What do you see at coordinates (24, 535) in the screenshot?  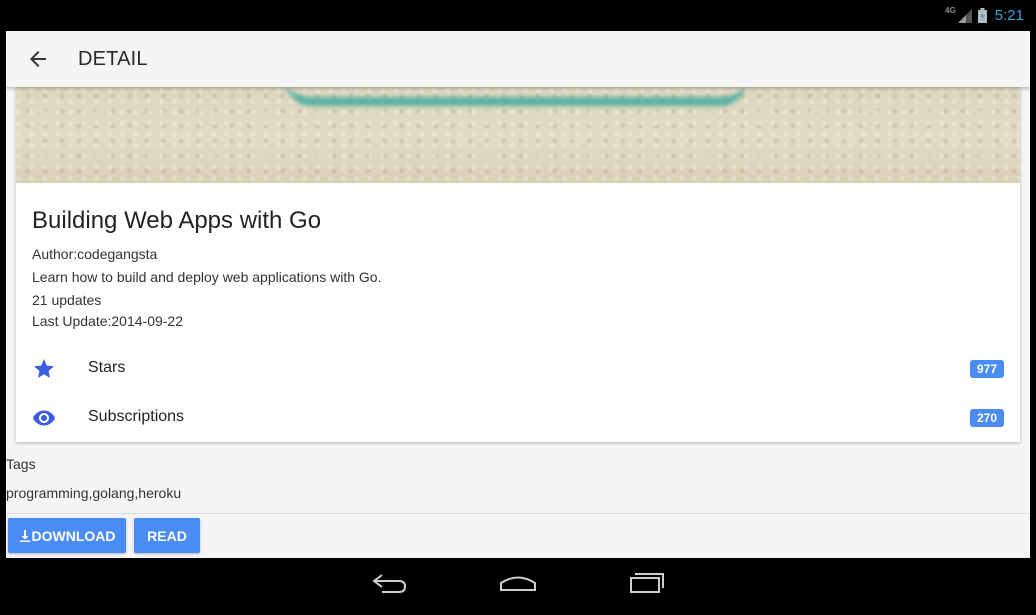 I see `download-icon` at bounding box center [24, 535].